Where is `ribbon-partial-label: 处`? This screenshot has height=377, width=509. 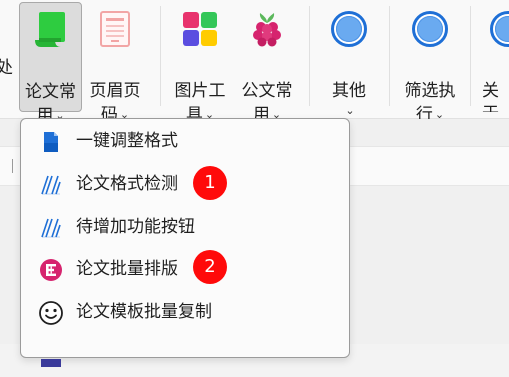 ribbon-partial-label: 处 is located at coordinates (6, 68).